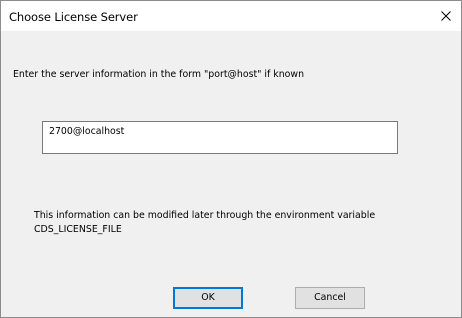  Describe the element at coordinates (231, 16) in the screenshot. I see `title-bar: Choose License Server` at that location.